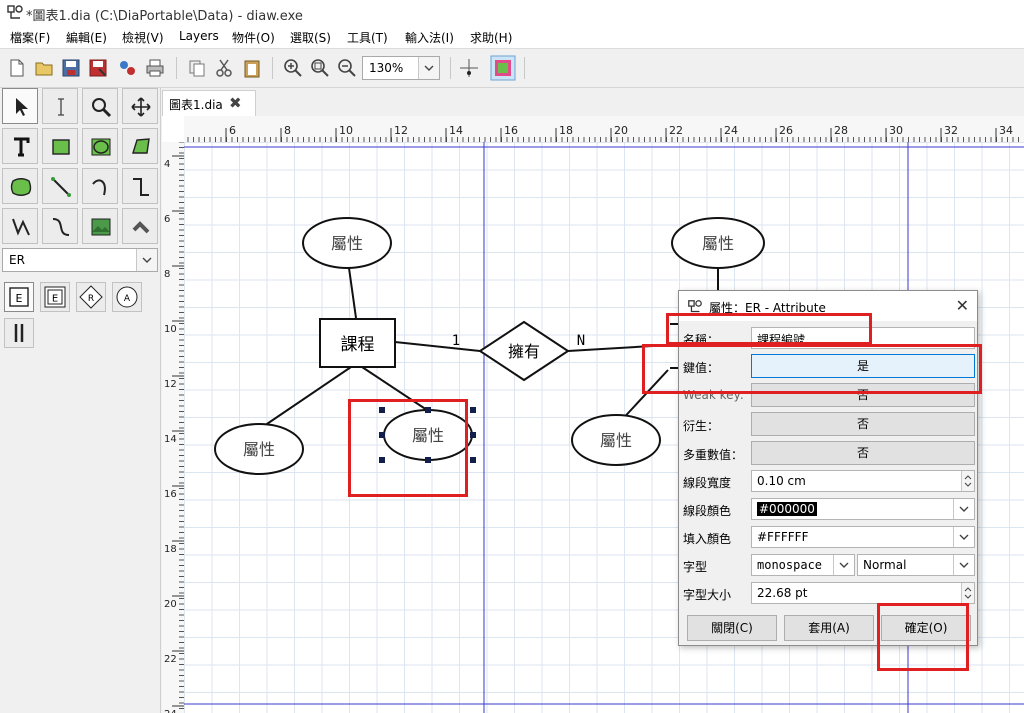 The height and width of the screenshot is (713, 1024). Describe the element at coordinates (863, 395) in the screenshot. I see `weak-key-toggle-button: 否` at that location.